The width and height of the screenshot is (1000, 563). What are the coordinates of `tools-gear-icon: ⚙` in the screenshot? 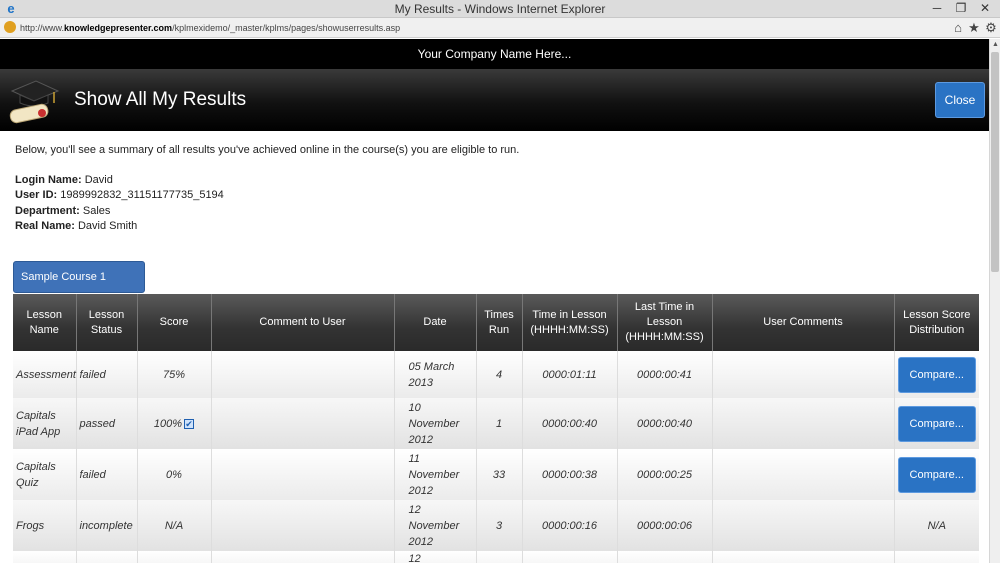 It's located at (991, 28).